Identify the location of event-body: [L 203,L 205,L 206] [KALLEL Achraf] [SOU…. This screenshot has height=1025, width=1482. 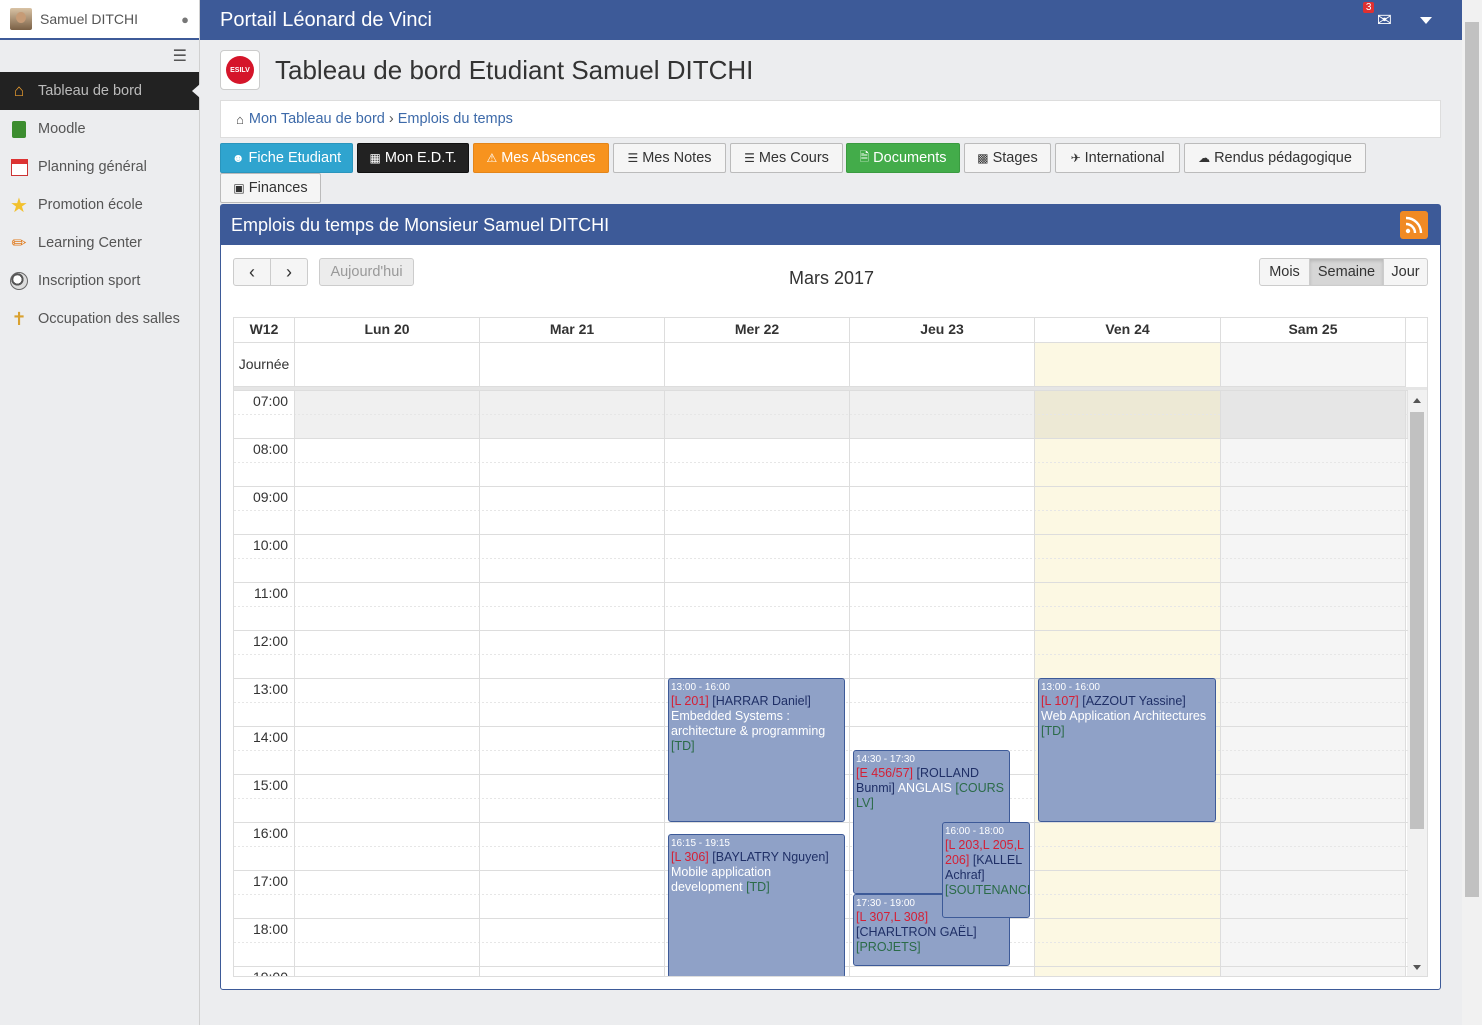
(987, 868).